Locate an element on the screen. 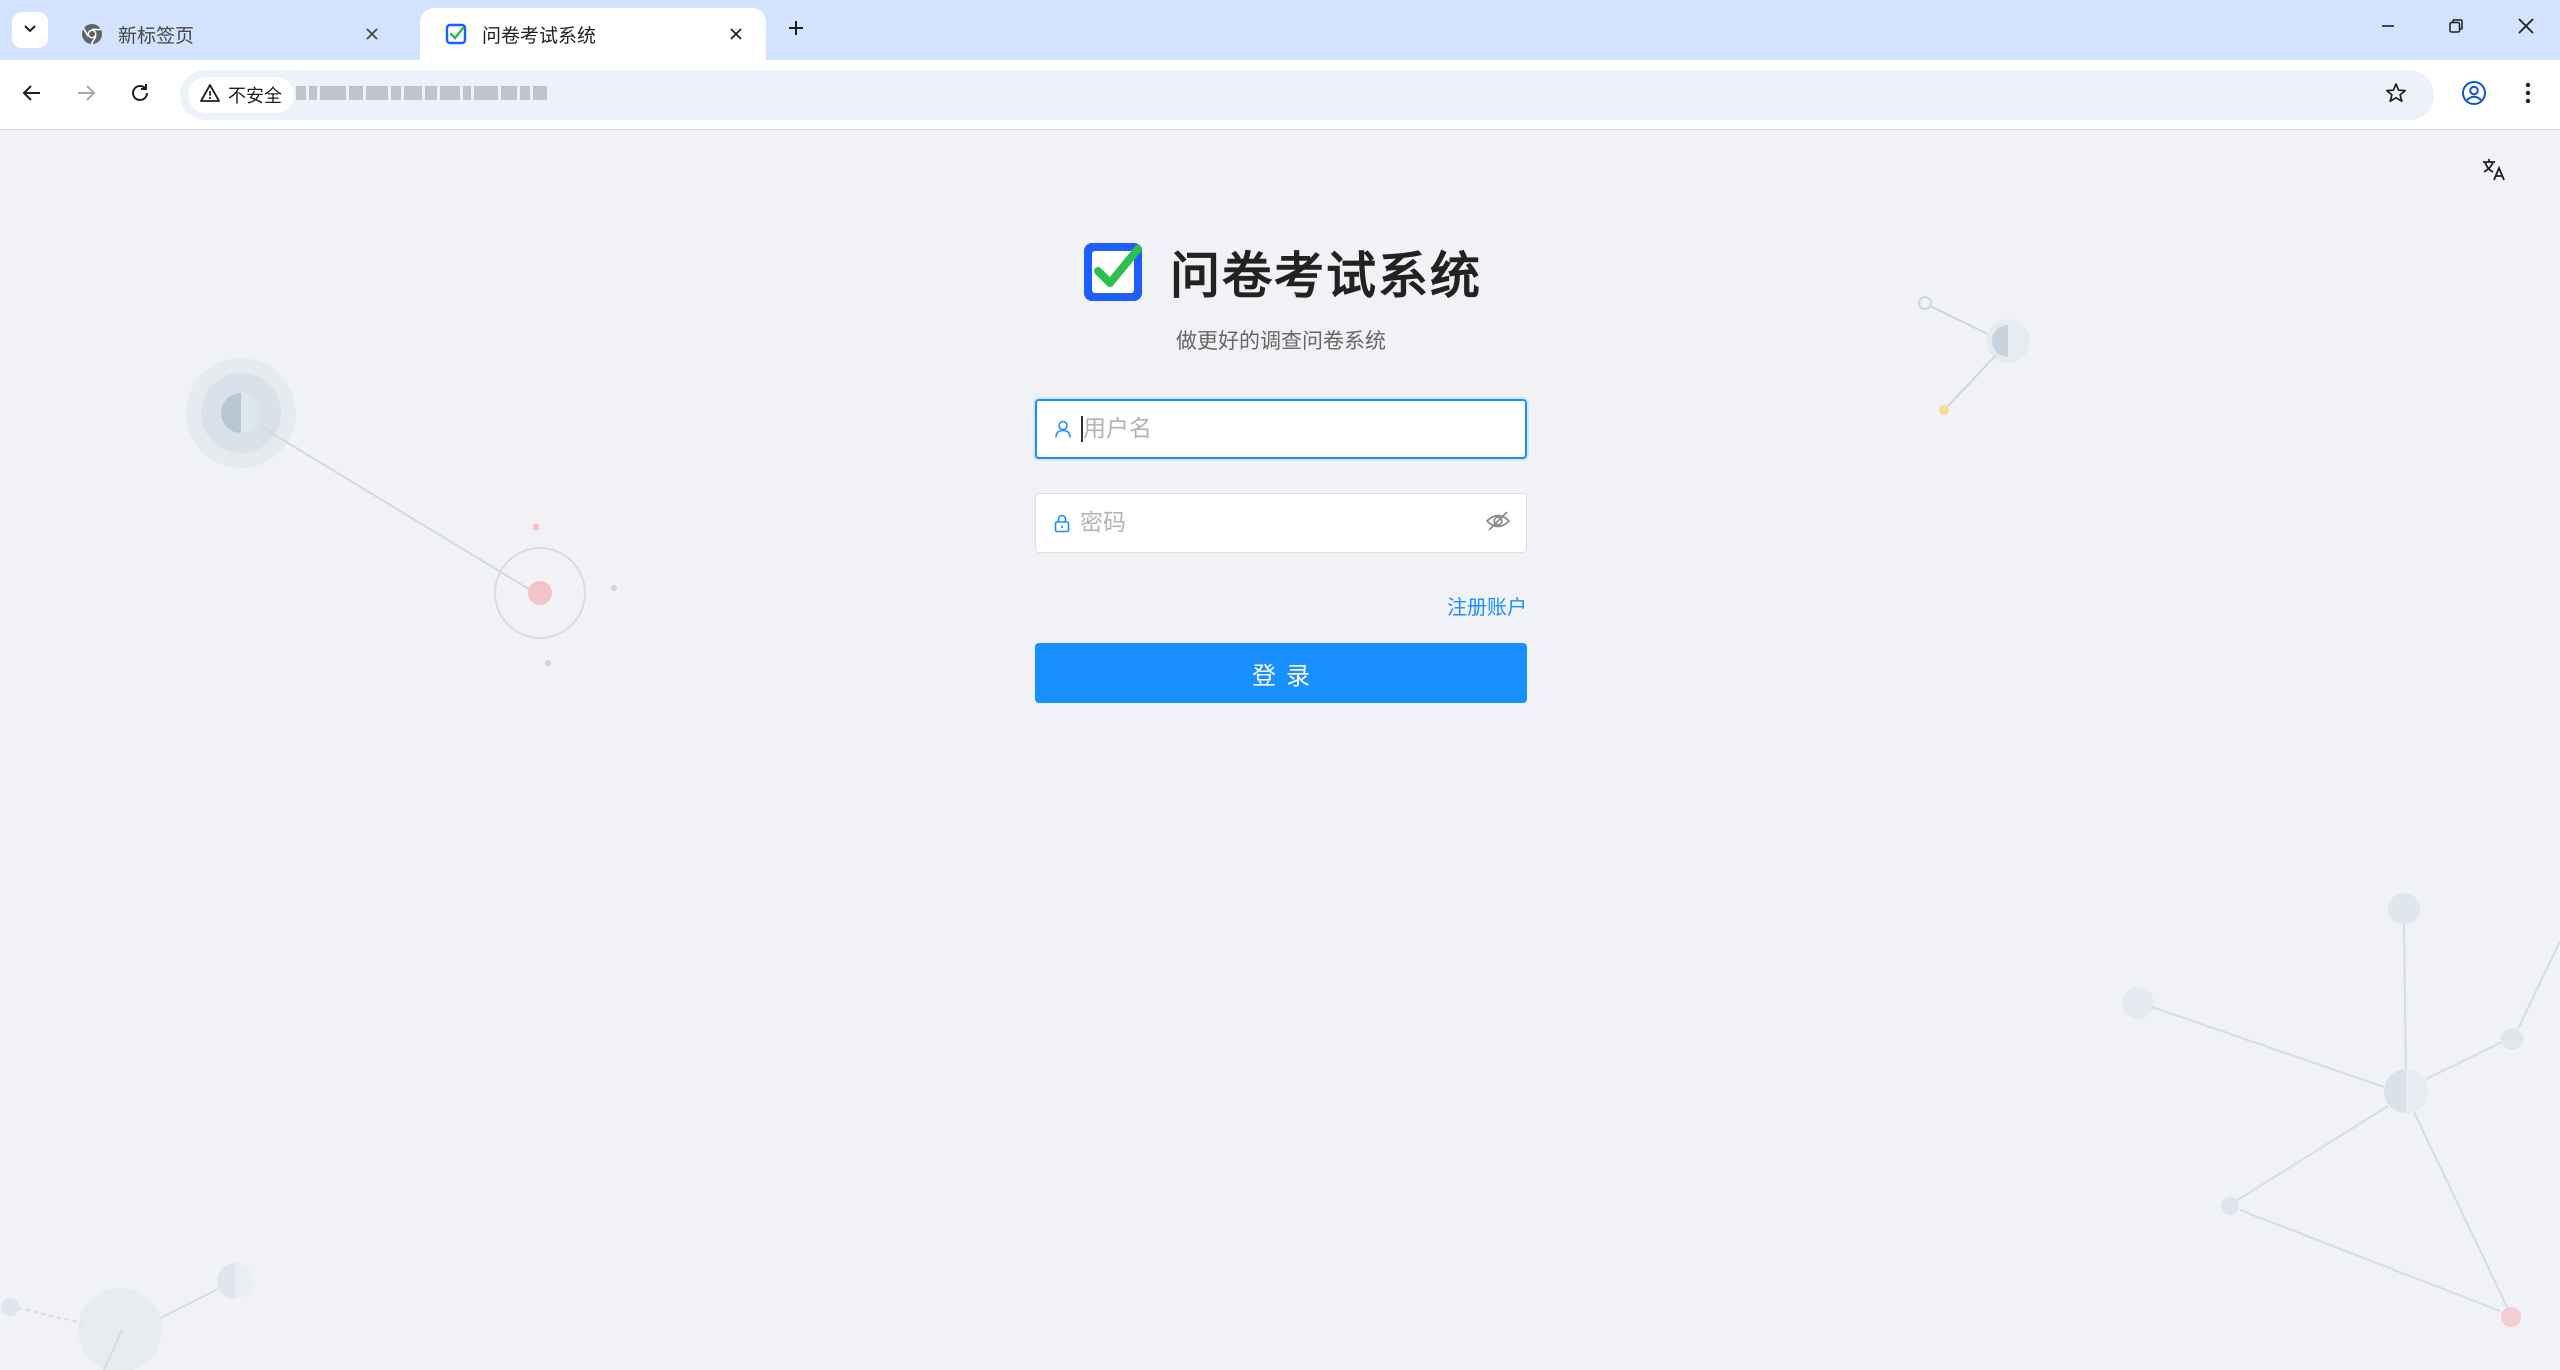 The height and width of the screenshot is (1370, 2560). questionnaire-favicon is located at coordinates (456, 34).